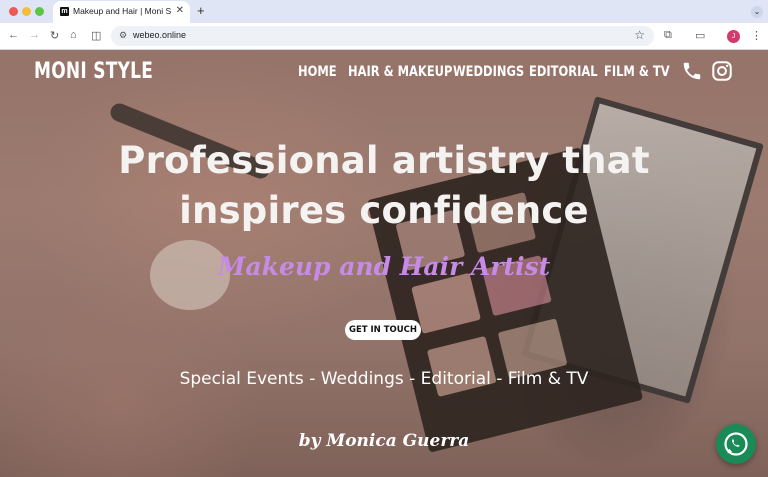  What do you see at coordinates (180, 10) in the screenshot?
I see `close-tab-icon: ✕` at bounding box center [180, 10].